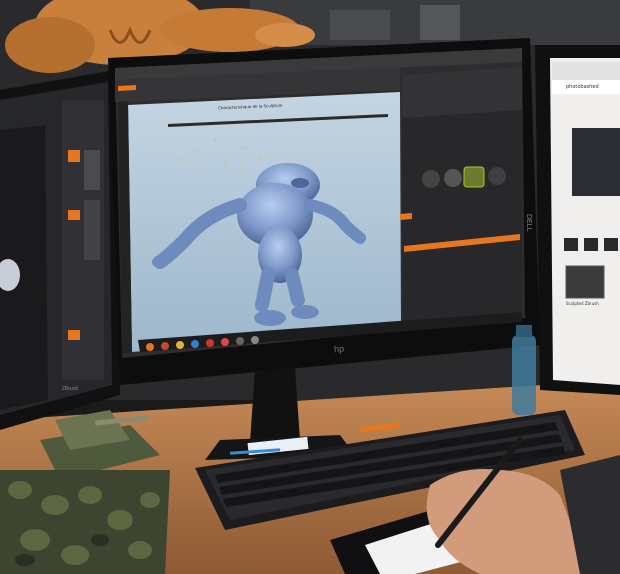 The image size is (620, 574). Describe the element at coordinates (462, 205) in the screenshot. I see `right-panel` at that location.